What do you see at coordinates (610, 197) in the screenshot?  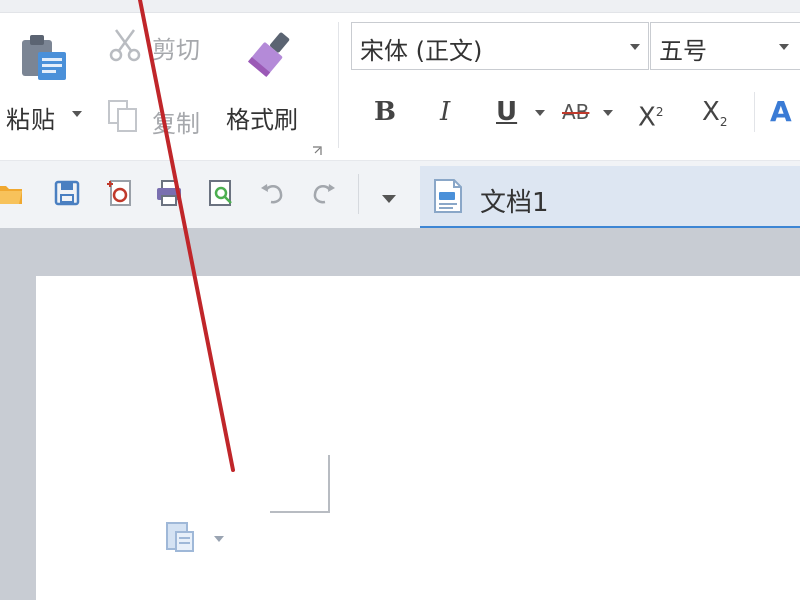 I see `tab-document-1: 文档1` at bounding box center [610, 197].